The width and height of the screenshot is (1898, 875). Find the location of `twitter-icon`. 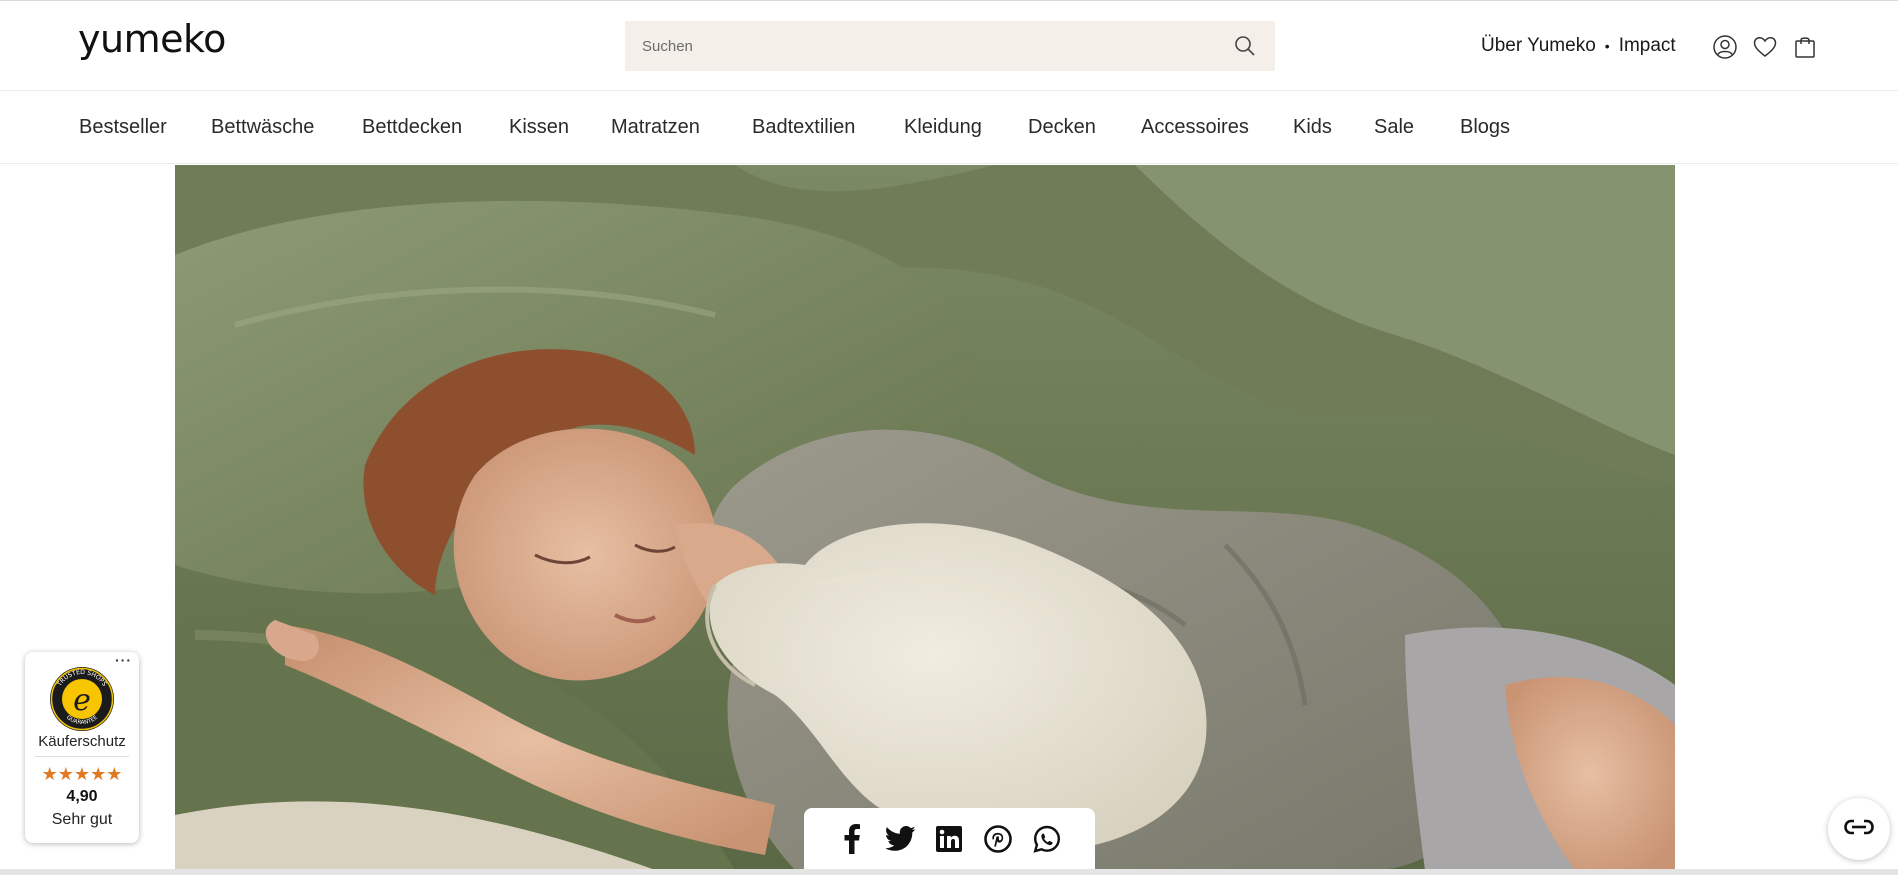

twitter-icon is located at coordinates (900, 839).